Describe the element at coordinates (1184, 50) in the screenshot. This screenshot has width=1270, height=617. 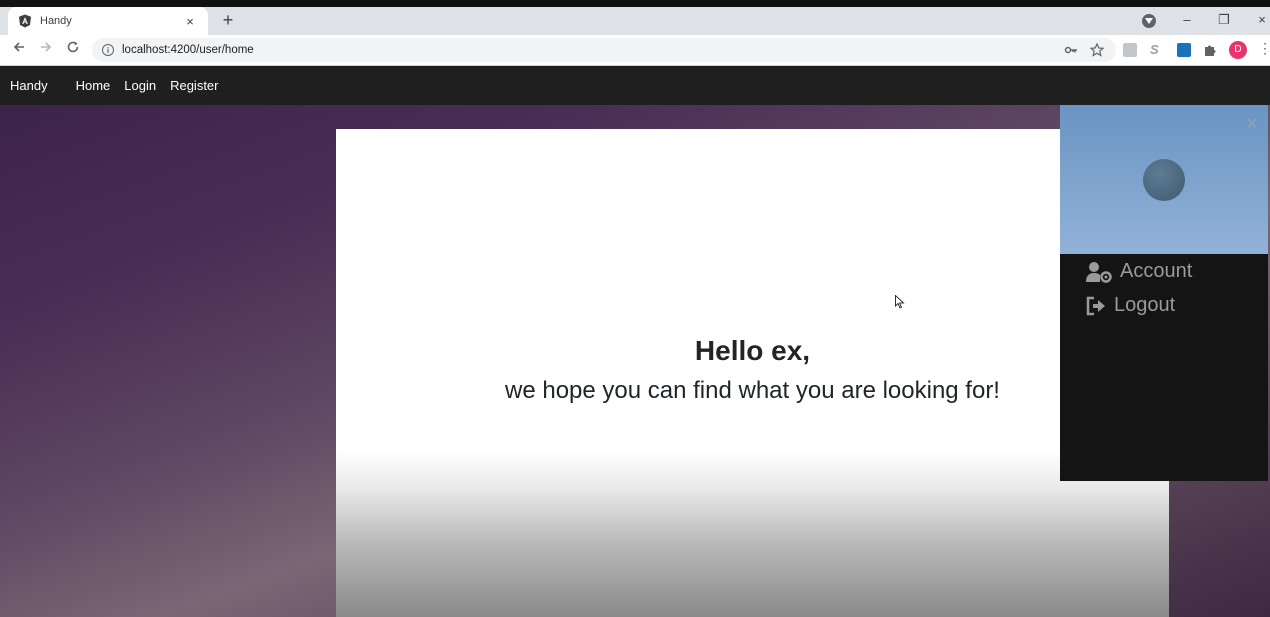
I see `extension-blue-icon` at that location.